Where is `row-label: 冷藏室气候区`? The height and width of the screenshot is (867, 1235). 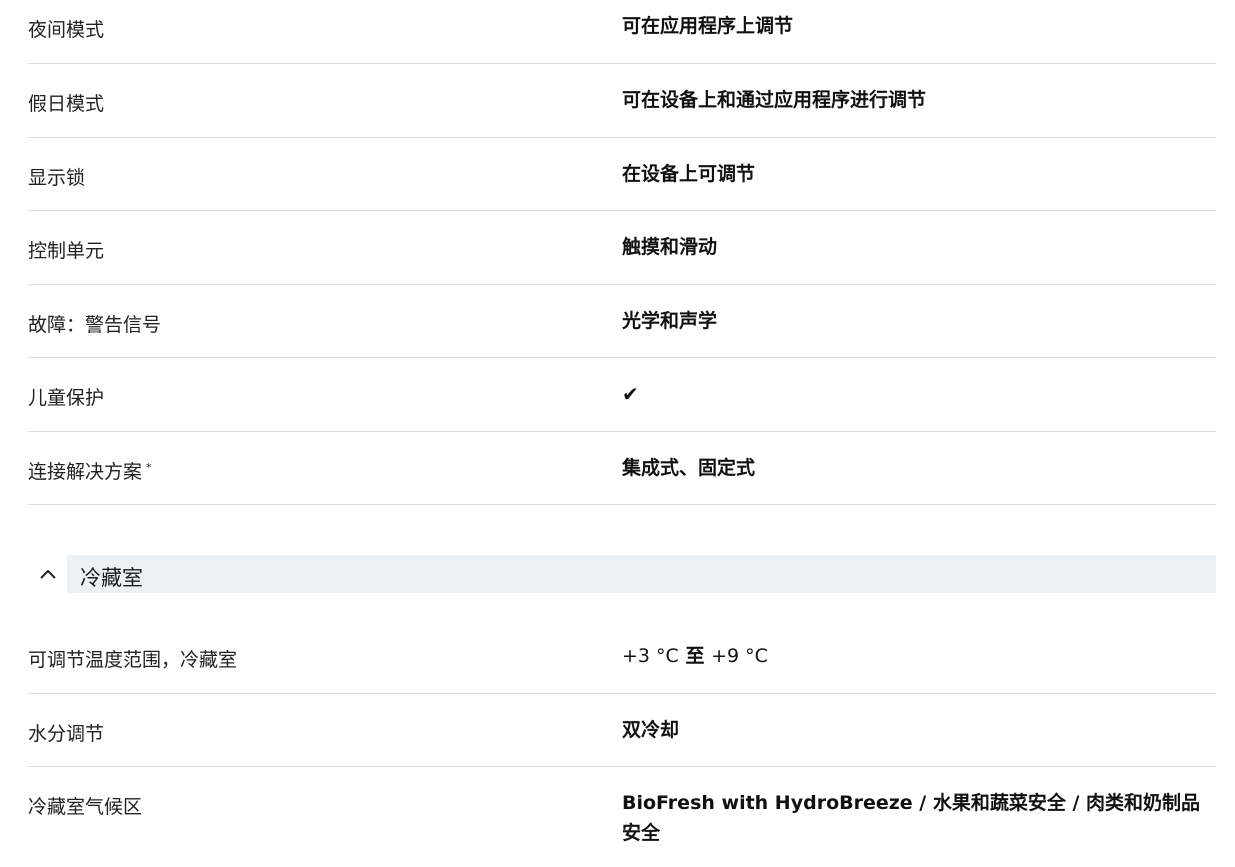
row-label: 冷藏室气候区 is located at coordinates (85, 807).